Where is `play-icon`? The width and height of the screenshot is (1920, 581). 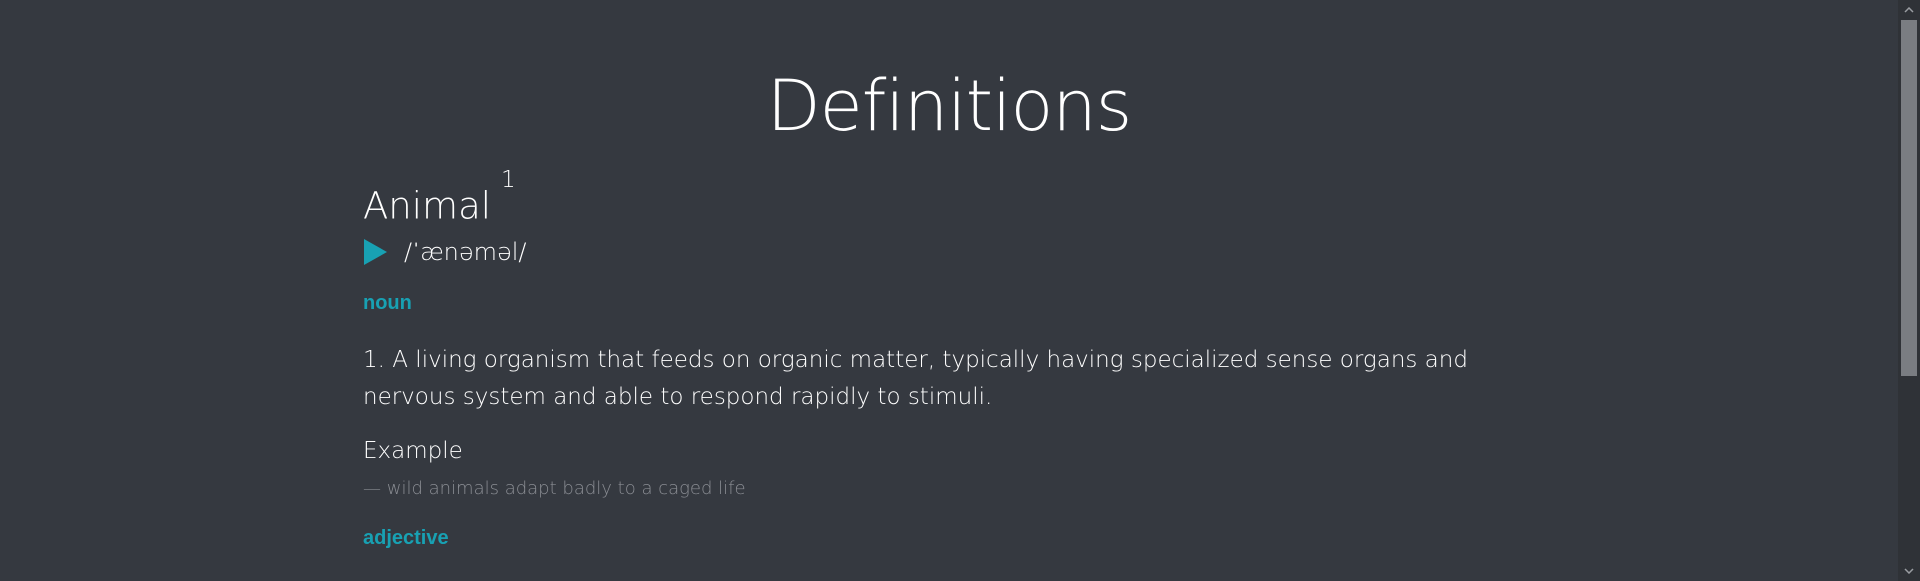
play-icon is located at coordinates (375, 252).